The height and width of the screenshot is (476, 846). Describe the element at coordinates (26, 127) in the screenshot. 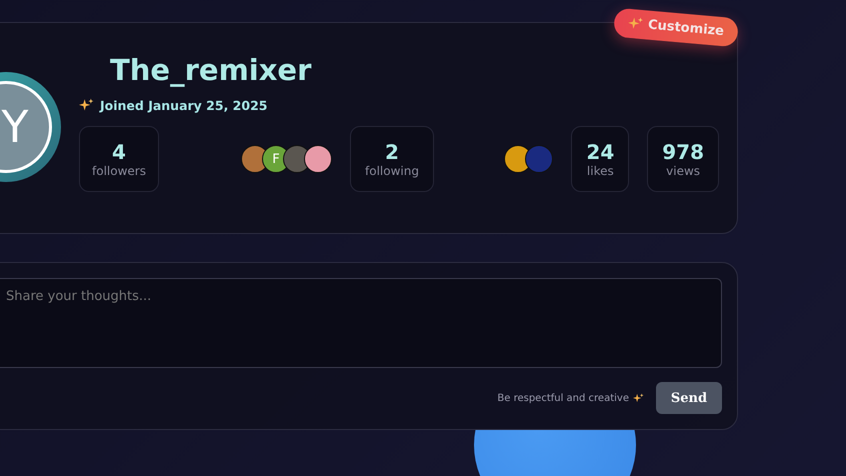

I see `avatar: Y` at that location.